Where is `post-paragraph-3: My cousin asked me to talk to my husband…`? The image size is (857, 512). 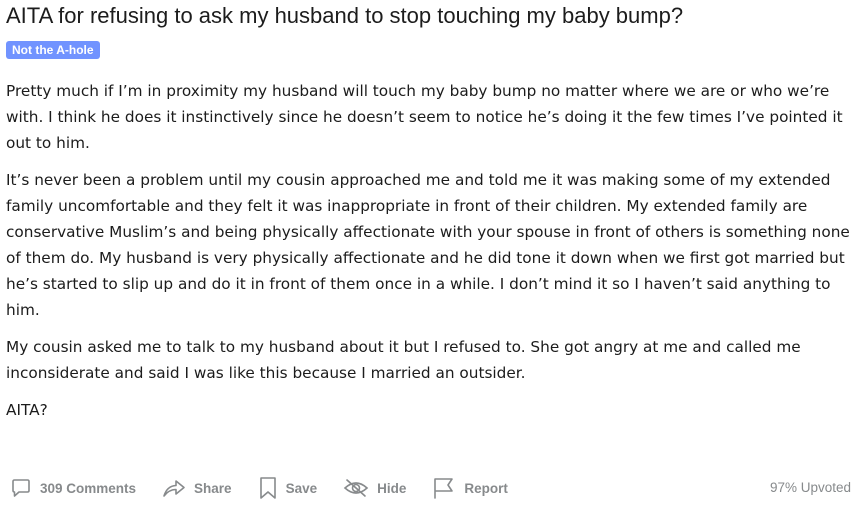 post-paragraph-3: My cousin asked me to talk to my husband… is located at coordinates (403, 360).